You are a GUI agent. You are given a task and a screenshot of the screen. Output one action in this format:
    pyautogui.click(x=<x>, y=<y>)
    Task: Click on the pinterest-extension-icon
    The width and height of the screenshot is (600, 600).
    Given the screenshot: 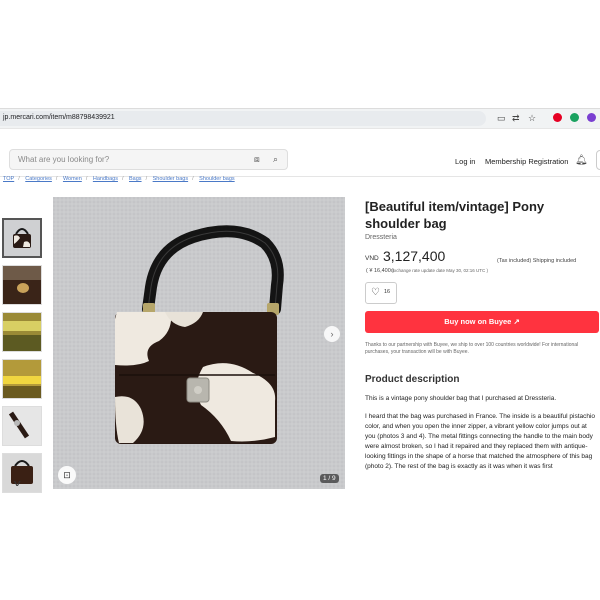 What is the action you would take?
    pyautogui.click(x=557, y=117)
    